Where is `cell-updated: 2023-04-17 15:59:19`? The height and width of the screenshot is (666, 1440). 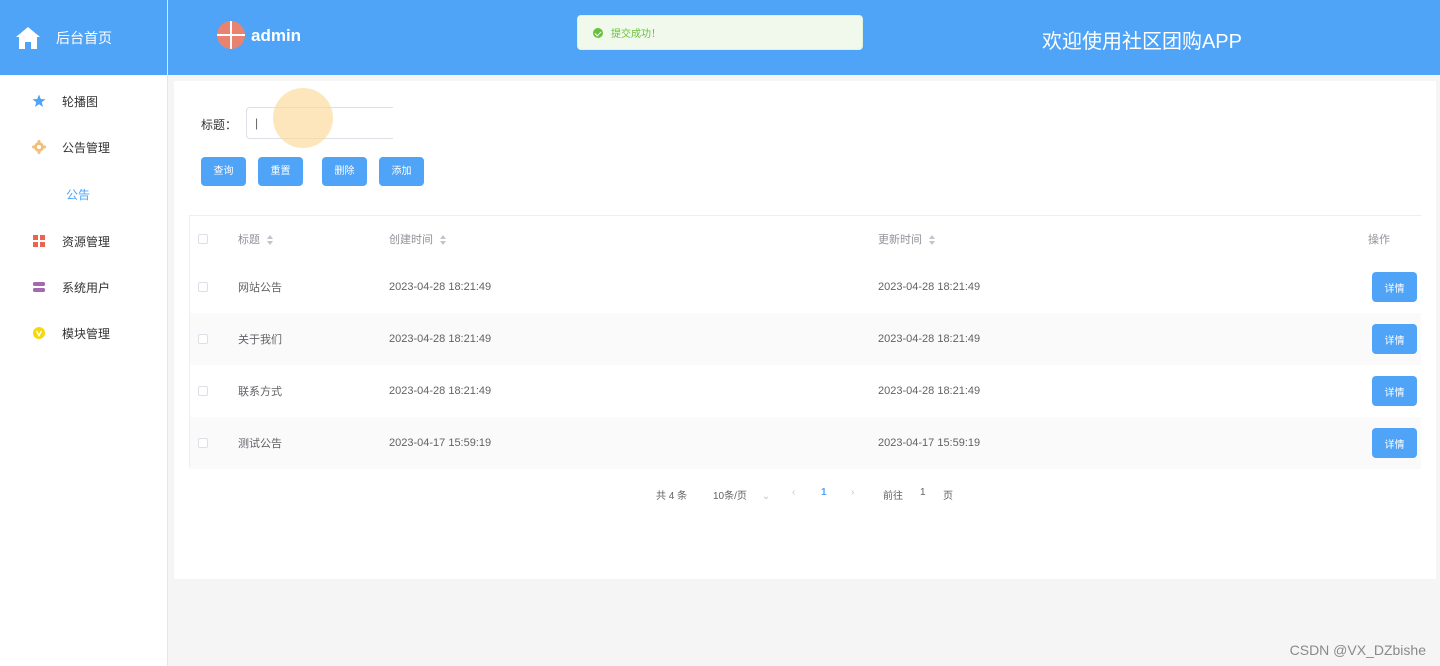 cell-updated: 2023-04-17 15:59:19 is located at coordinates (929, 443).